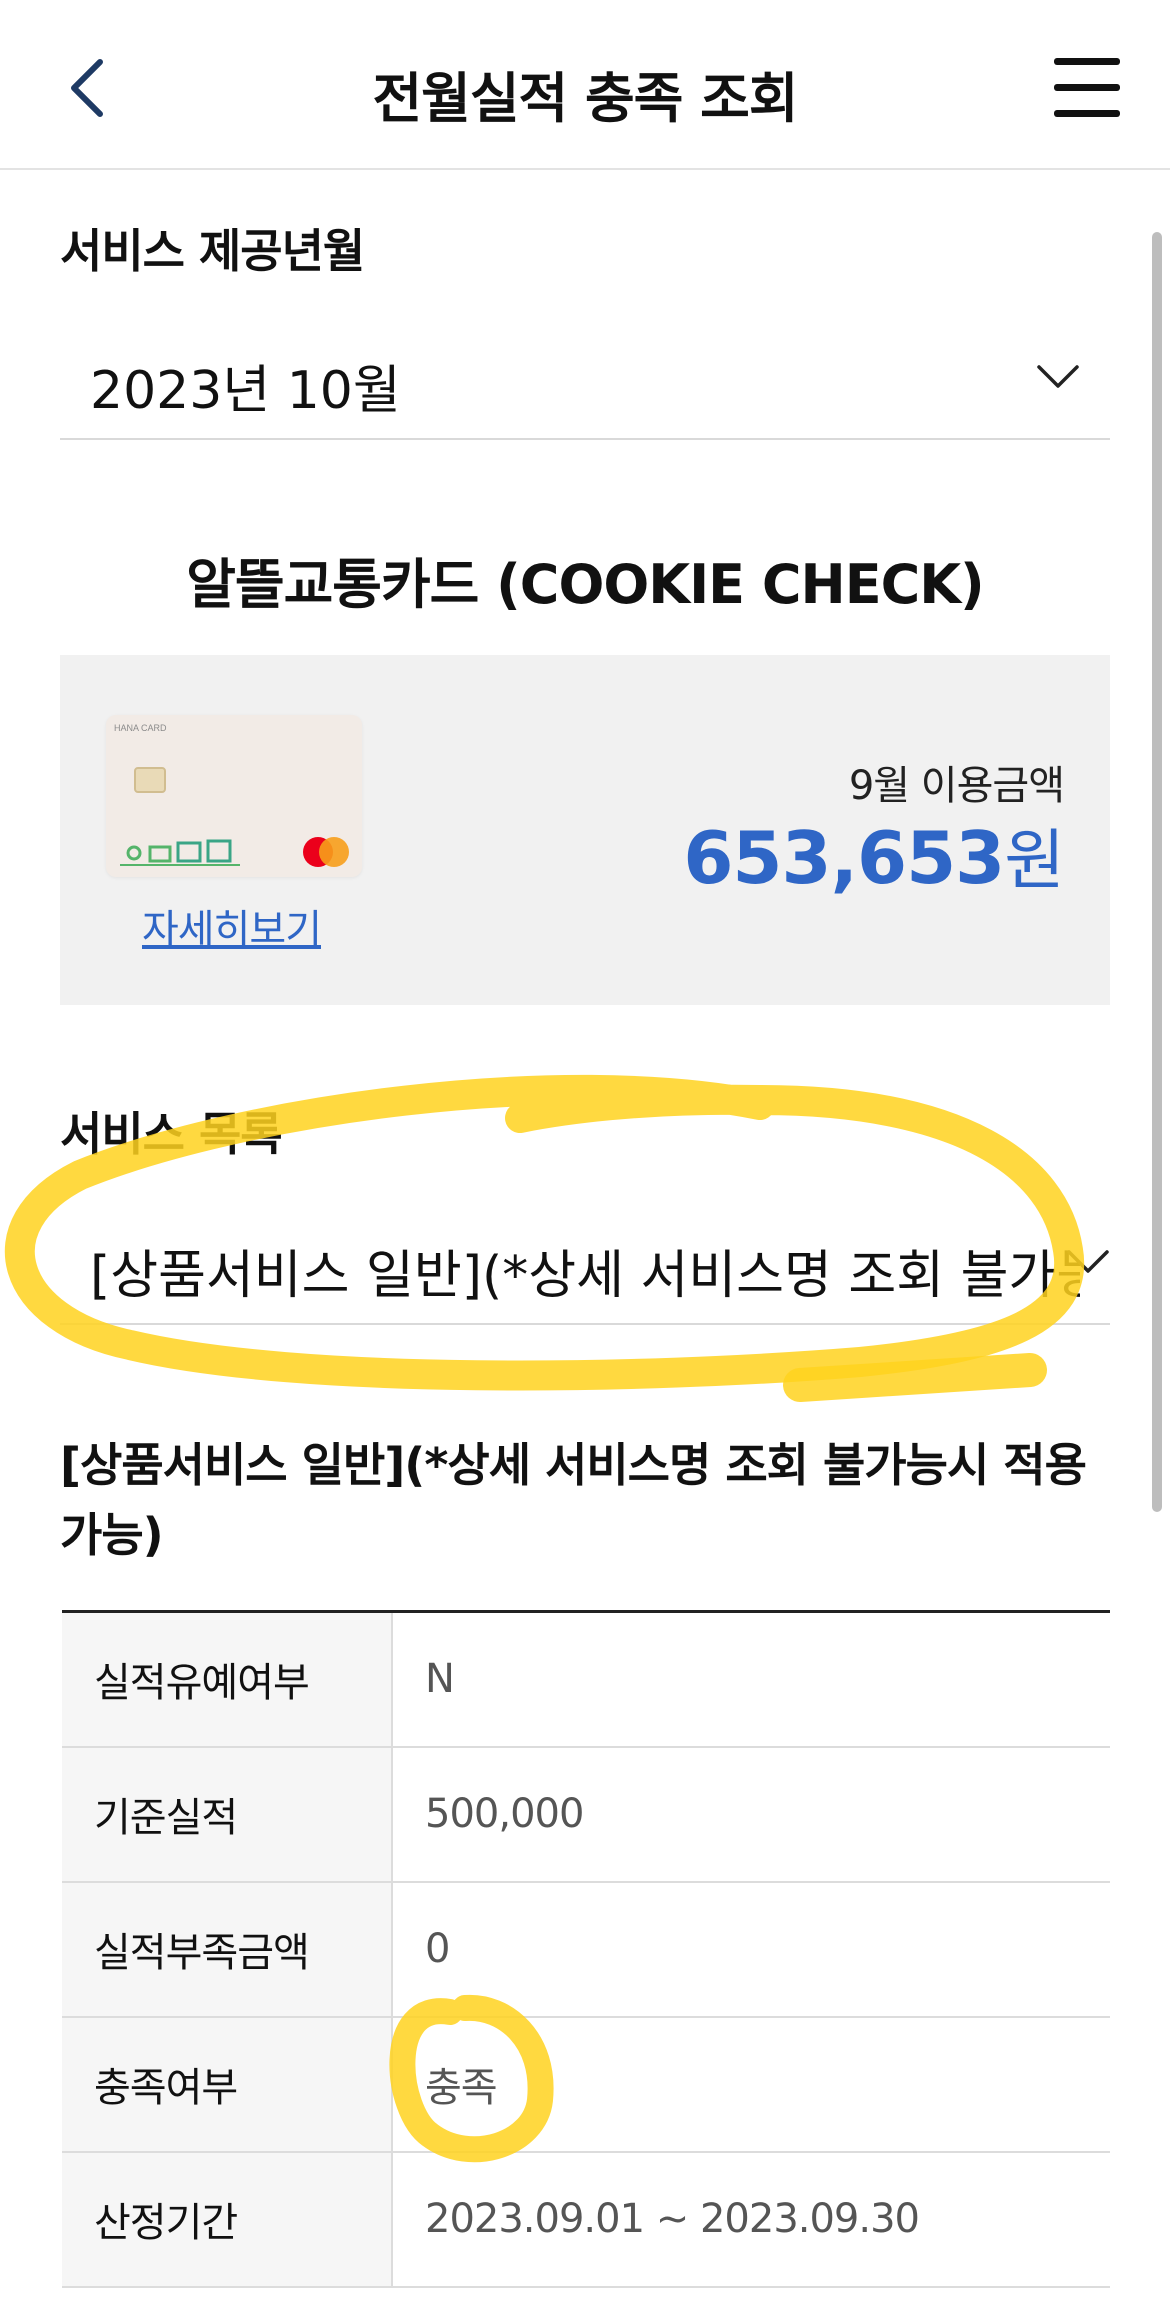 The width and height of the screenshot is (1170, 2309). I want to click on usage-amount-unit: 원, so click(1034, 860).